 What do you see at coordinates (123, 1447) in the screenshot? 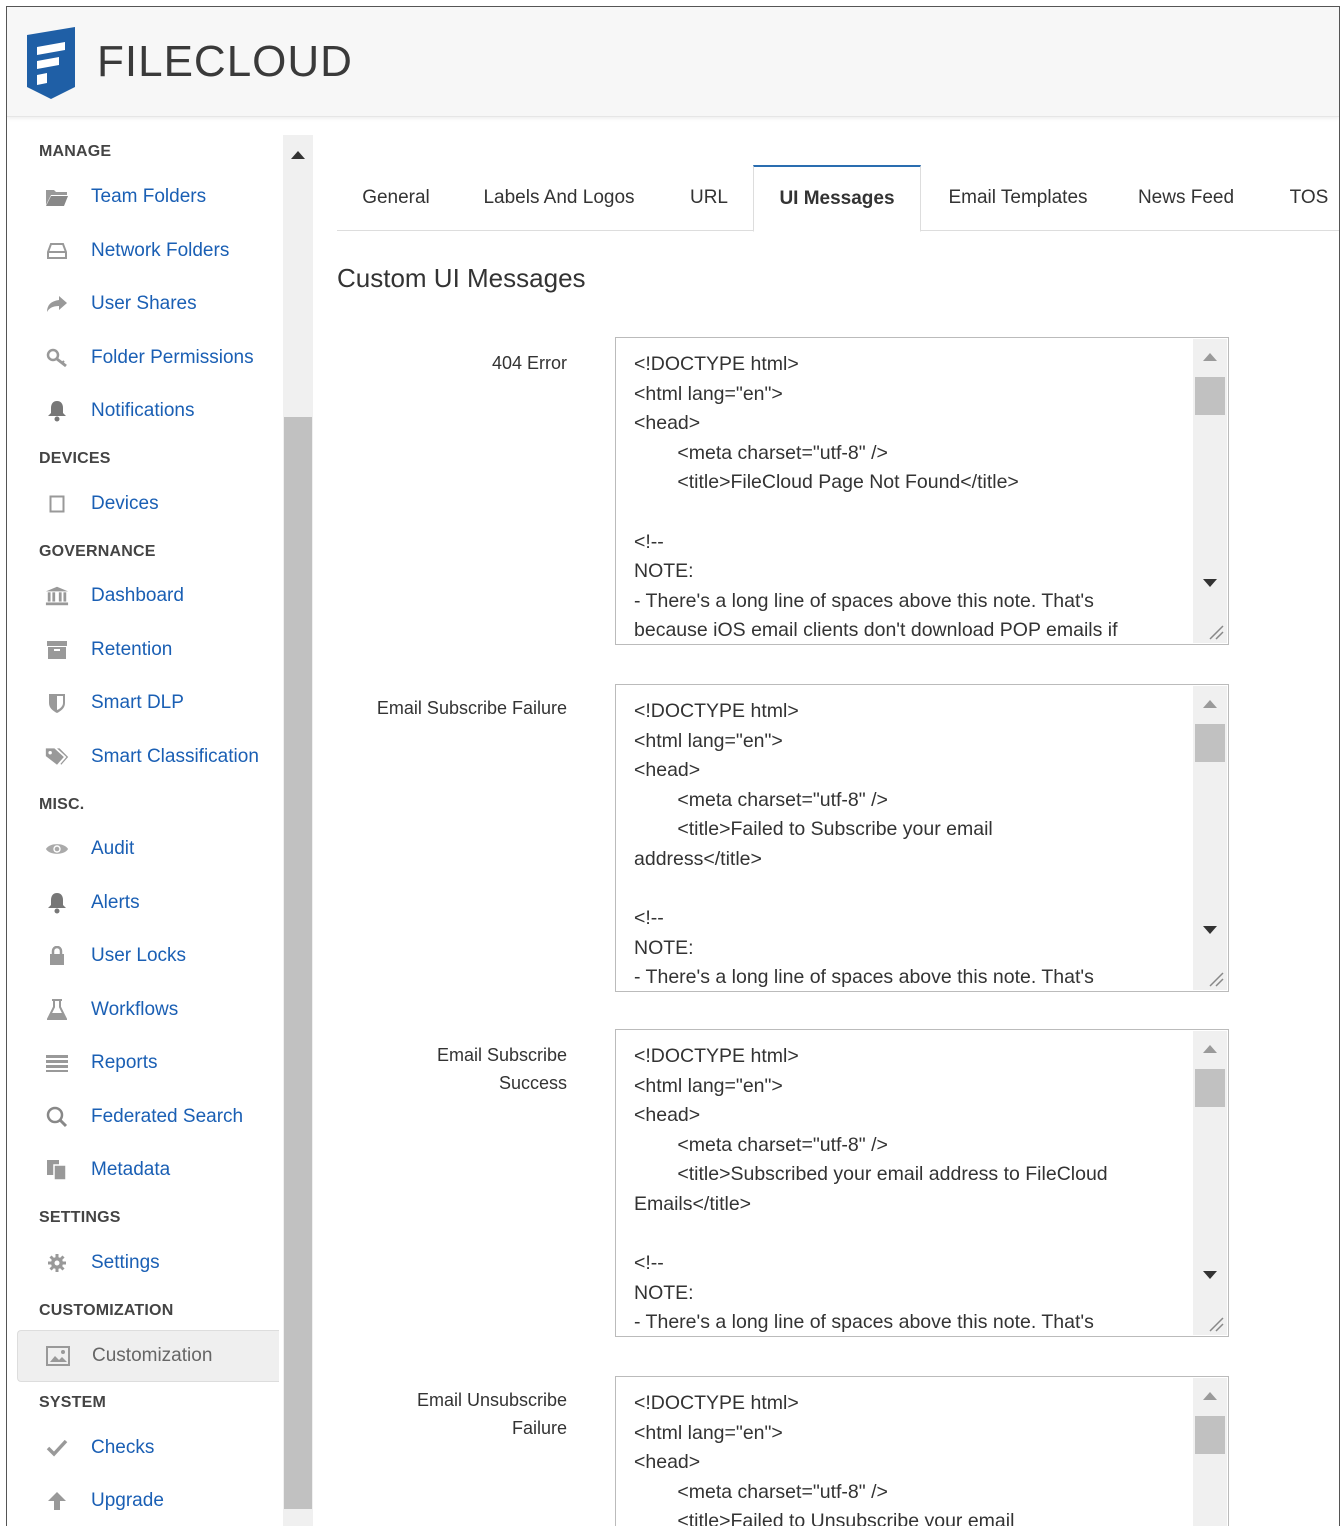
I see `sidebar-item-label: Checks` at bounding box center [123, 1447].